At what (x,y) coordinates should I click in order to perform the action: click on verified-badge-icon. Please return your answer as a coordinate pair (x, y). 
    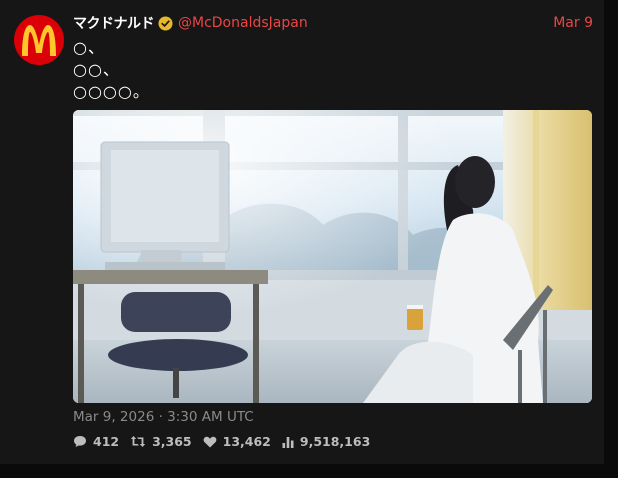
    Looking at the image, I should click on (165, 23).